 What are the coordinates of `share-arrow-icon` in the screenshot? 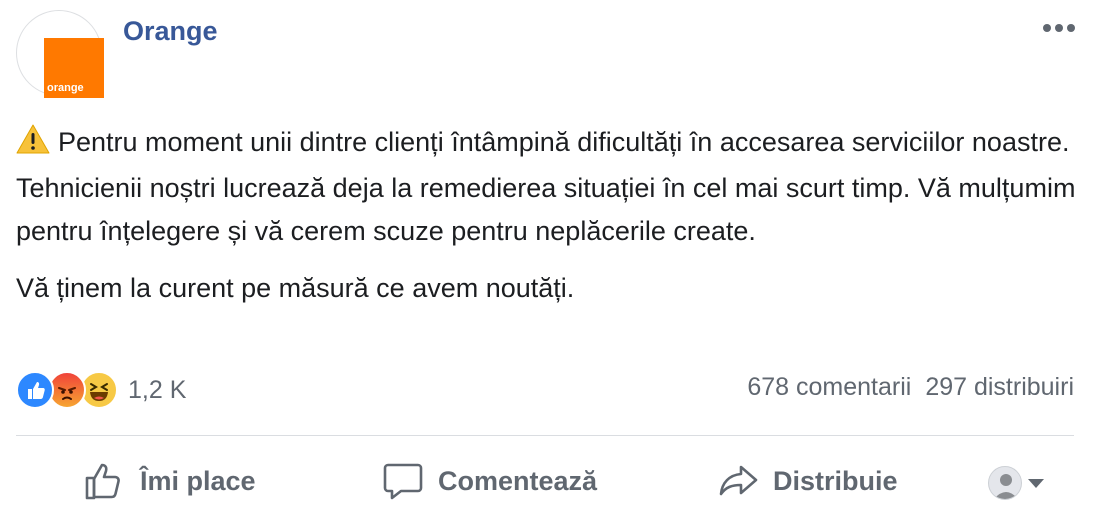 It's located at (738, 480).